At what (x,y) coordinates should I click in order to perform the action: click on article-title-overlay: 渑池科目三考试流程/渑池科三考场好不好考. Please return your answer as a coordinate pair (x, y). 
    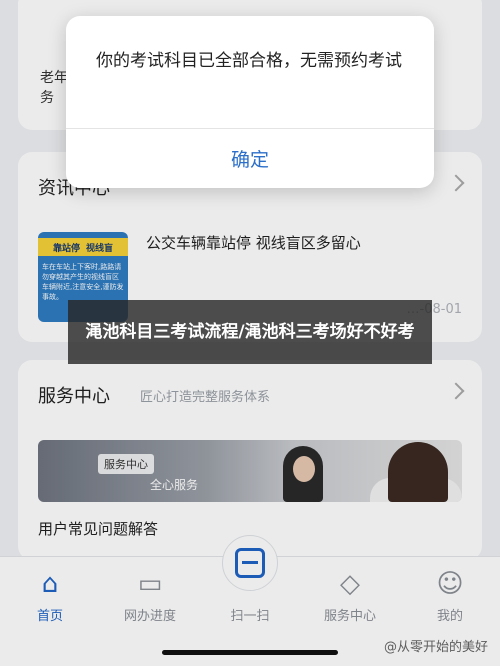
    Looking at the image, I should click on (250, 332).